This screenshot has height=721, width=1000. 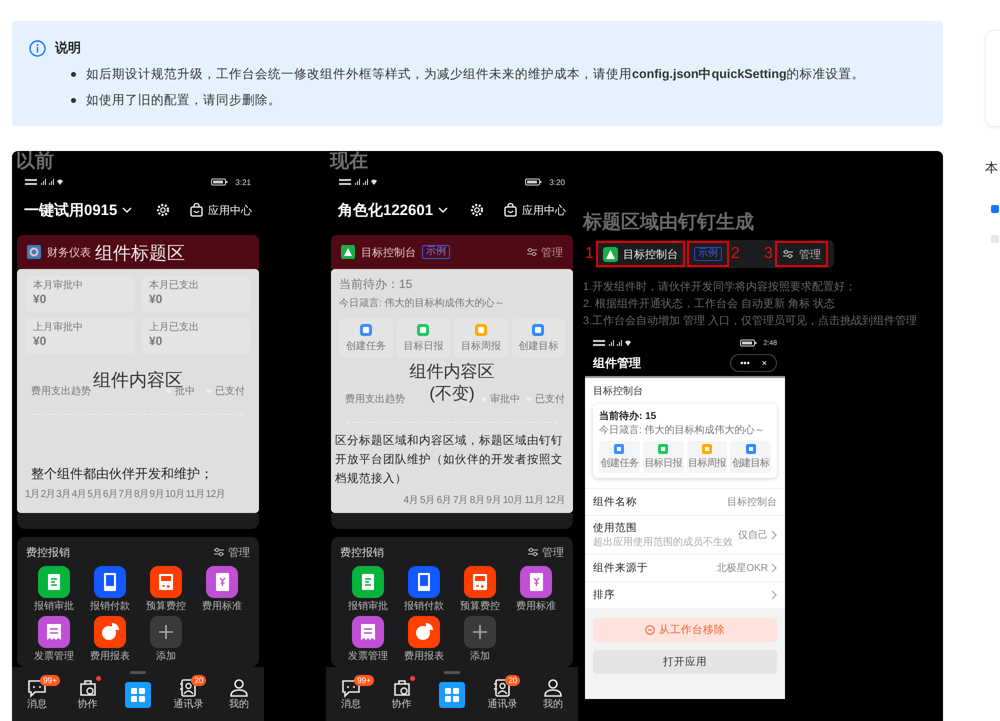 I want to click on row-hint: 超出应用使用范围的成员不生效, so click(x=663, y=542).